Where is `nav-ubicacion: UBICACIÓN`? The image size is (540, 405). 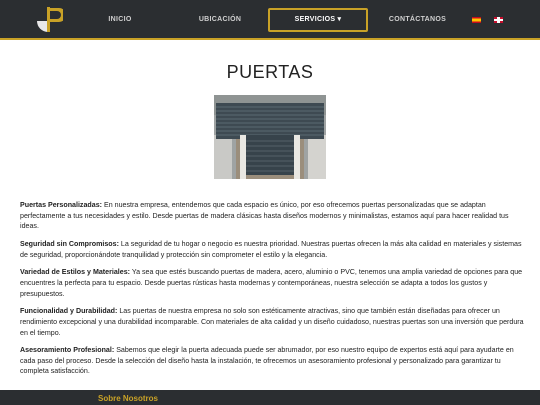 nav-ubicacion: UBICACIÓN is located at coordinates (220, 20).